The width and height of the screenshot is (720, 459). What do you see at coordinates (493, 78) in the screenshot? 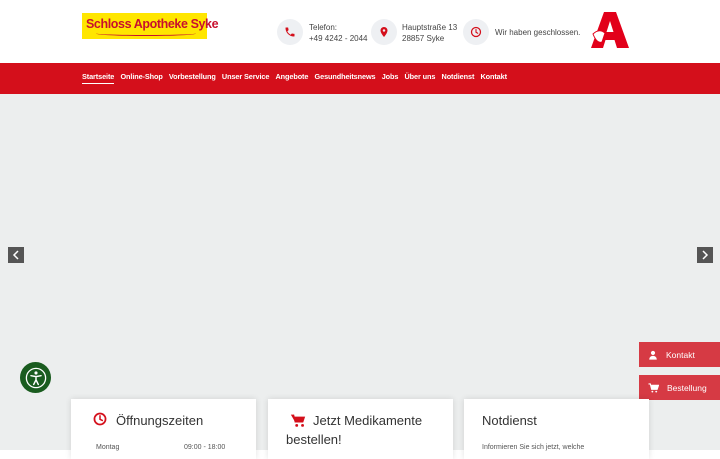
I see `nav-item-kontakt: Kontakt` at bounding box center [493, 78].